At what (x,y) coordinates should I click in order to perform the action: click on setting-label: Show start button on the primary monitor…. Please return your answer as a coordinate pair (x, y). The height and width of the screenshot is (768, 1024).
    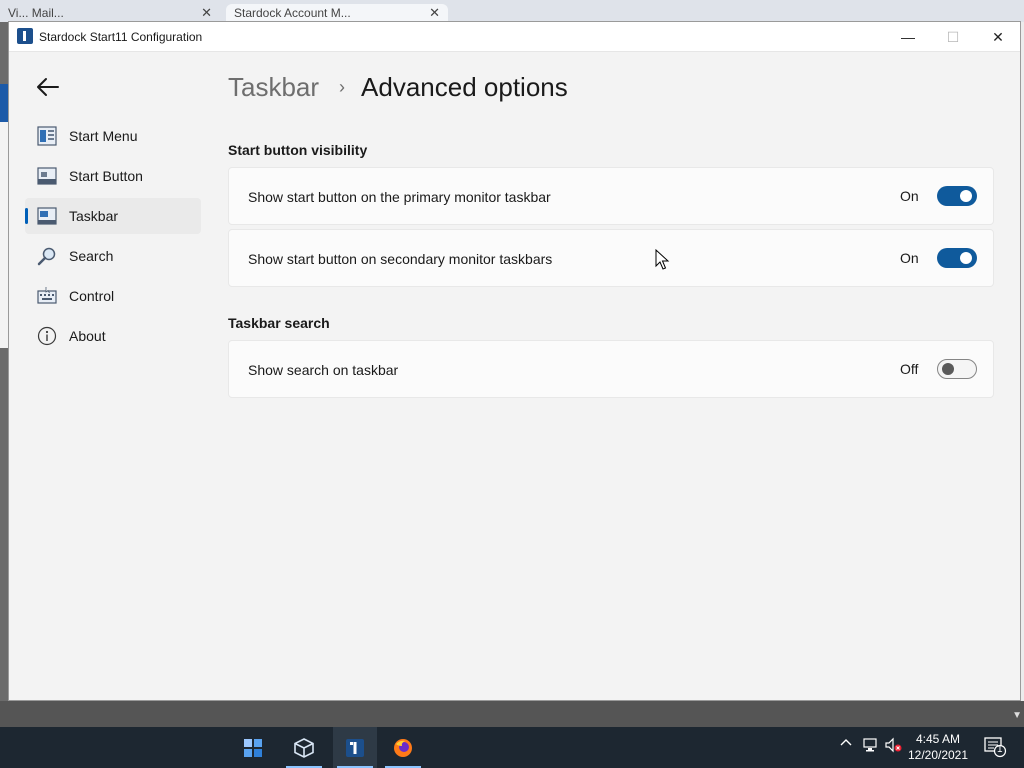
    Looking at the image, I should click on (399, 197).